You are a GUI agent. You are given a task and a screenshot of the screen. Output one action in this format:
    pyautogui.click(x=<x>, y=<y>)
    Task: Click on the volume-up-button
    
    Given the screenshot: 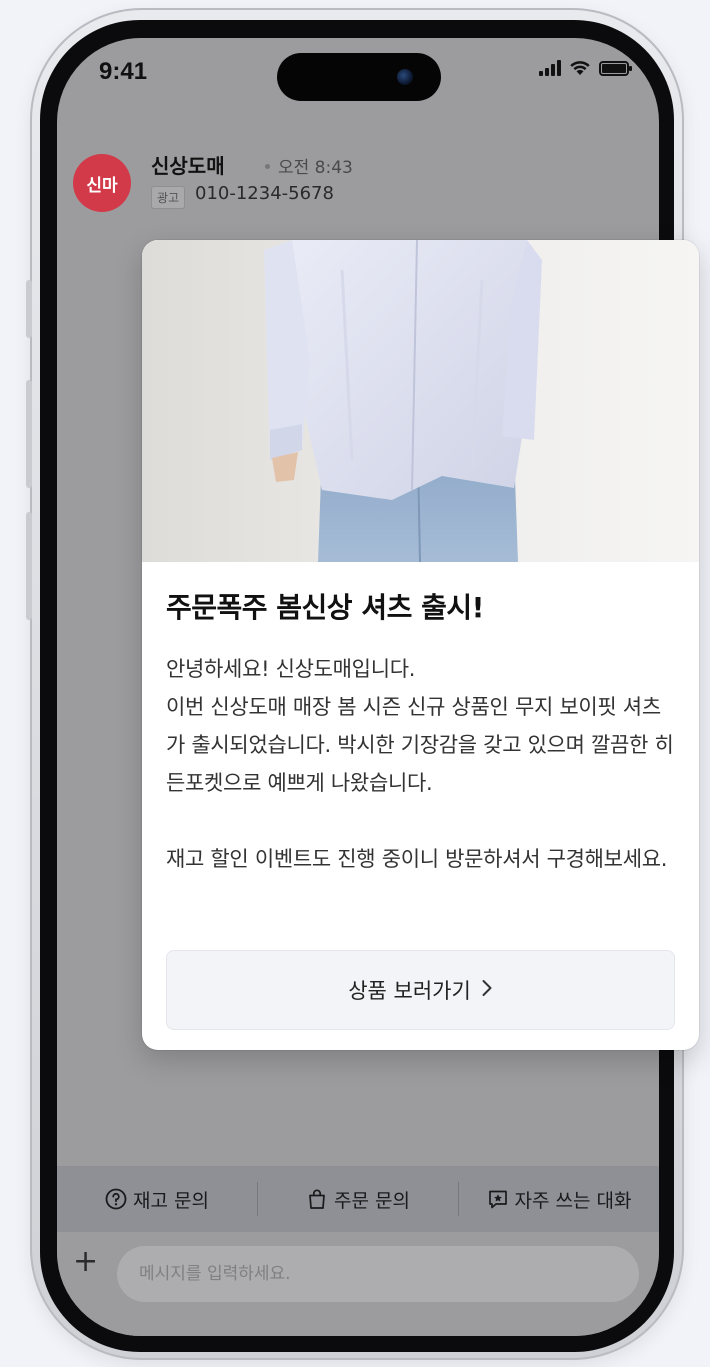 What is the action you would take?
    pyautogui.click(x=29, y=434)
    